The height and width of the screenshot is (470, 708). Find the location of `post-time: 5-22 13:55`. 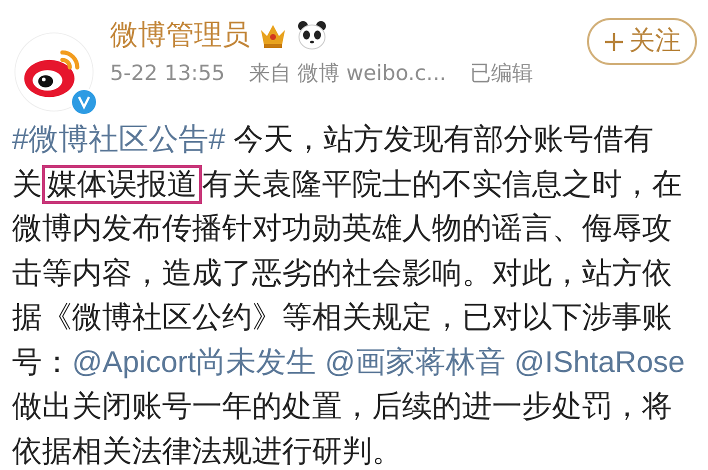

post-time: 5-22 13:55 is located at coordinates (167, 73).